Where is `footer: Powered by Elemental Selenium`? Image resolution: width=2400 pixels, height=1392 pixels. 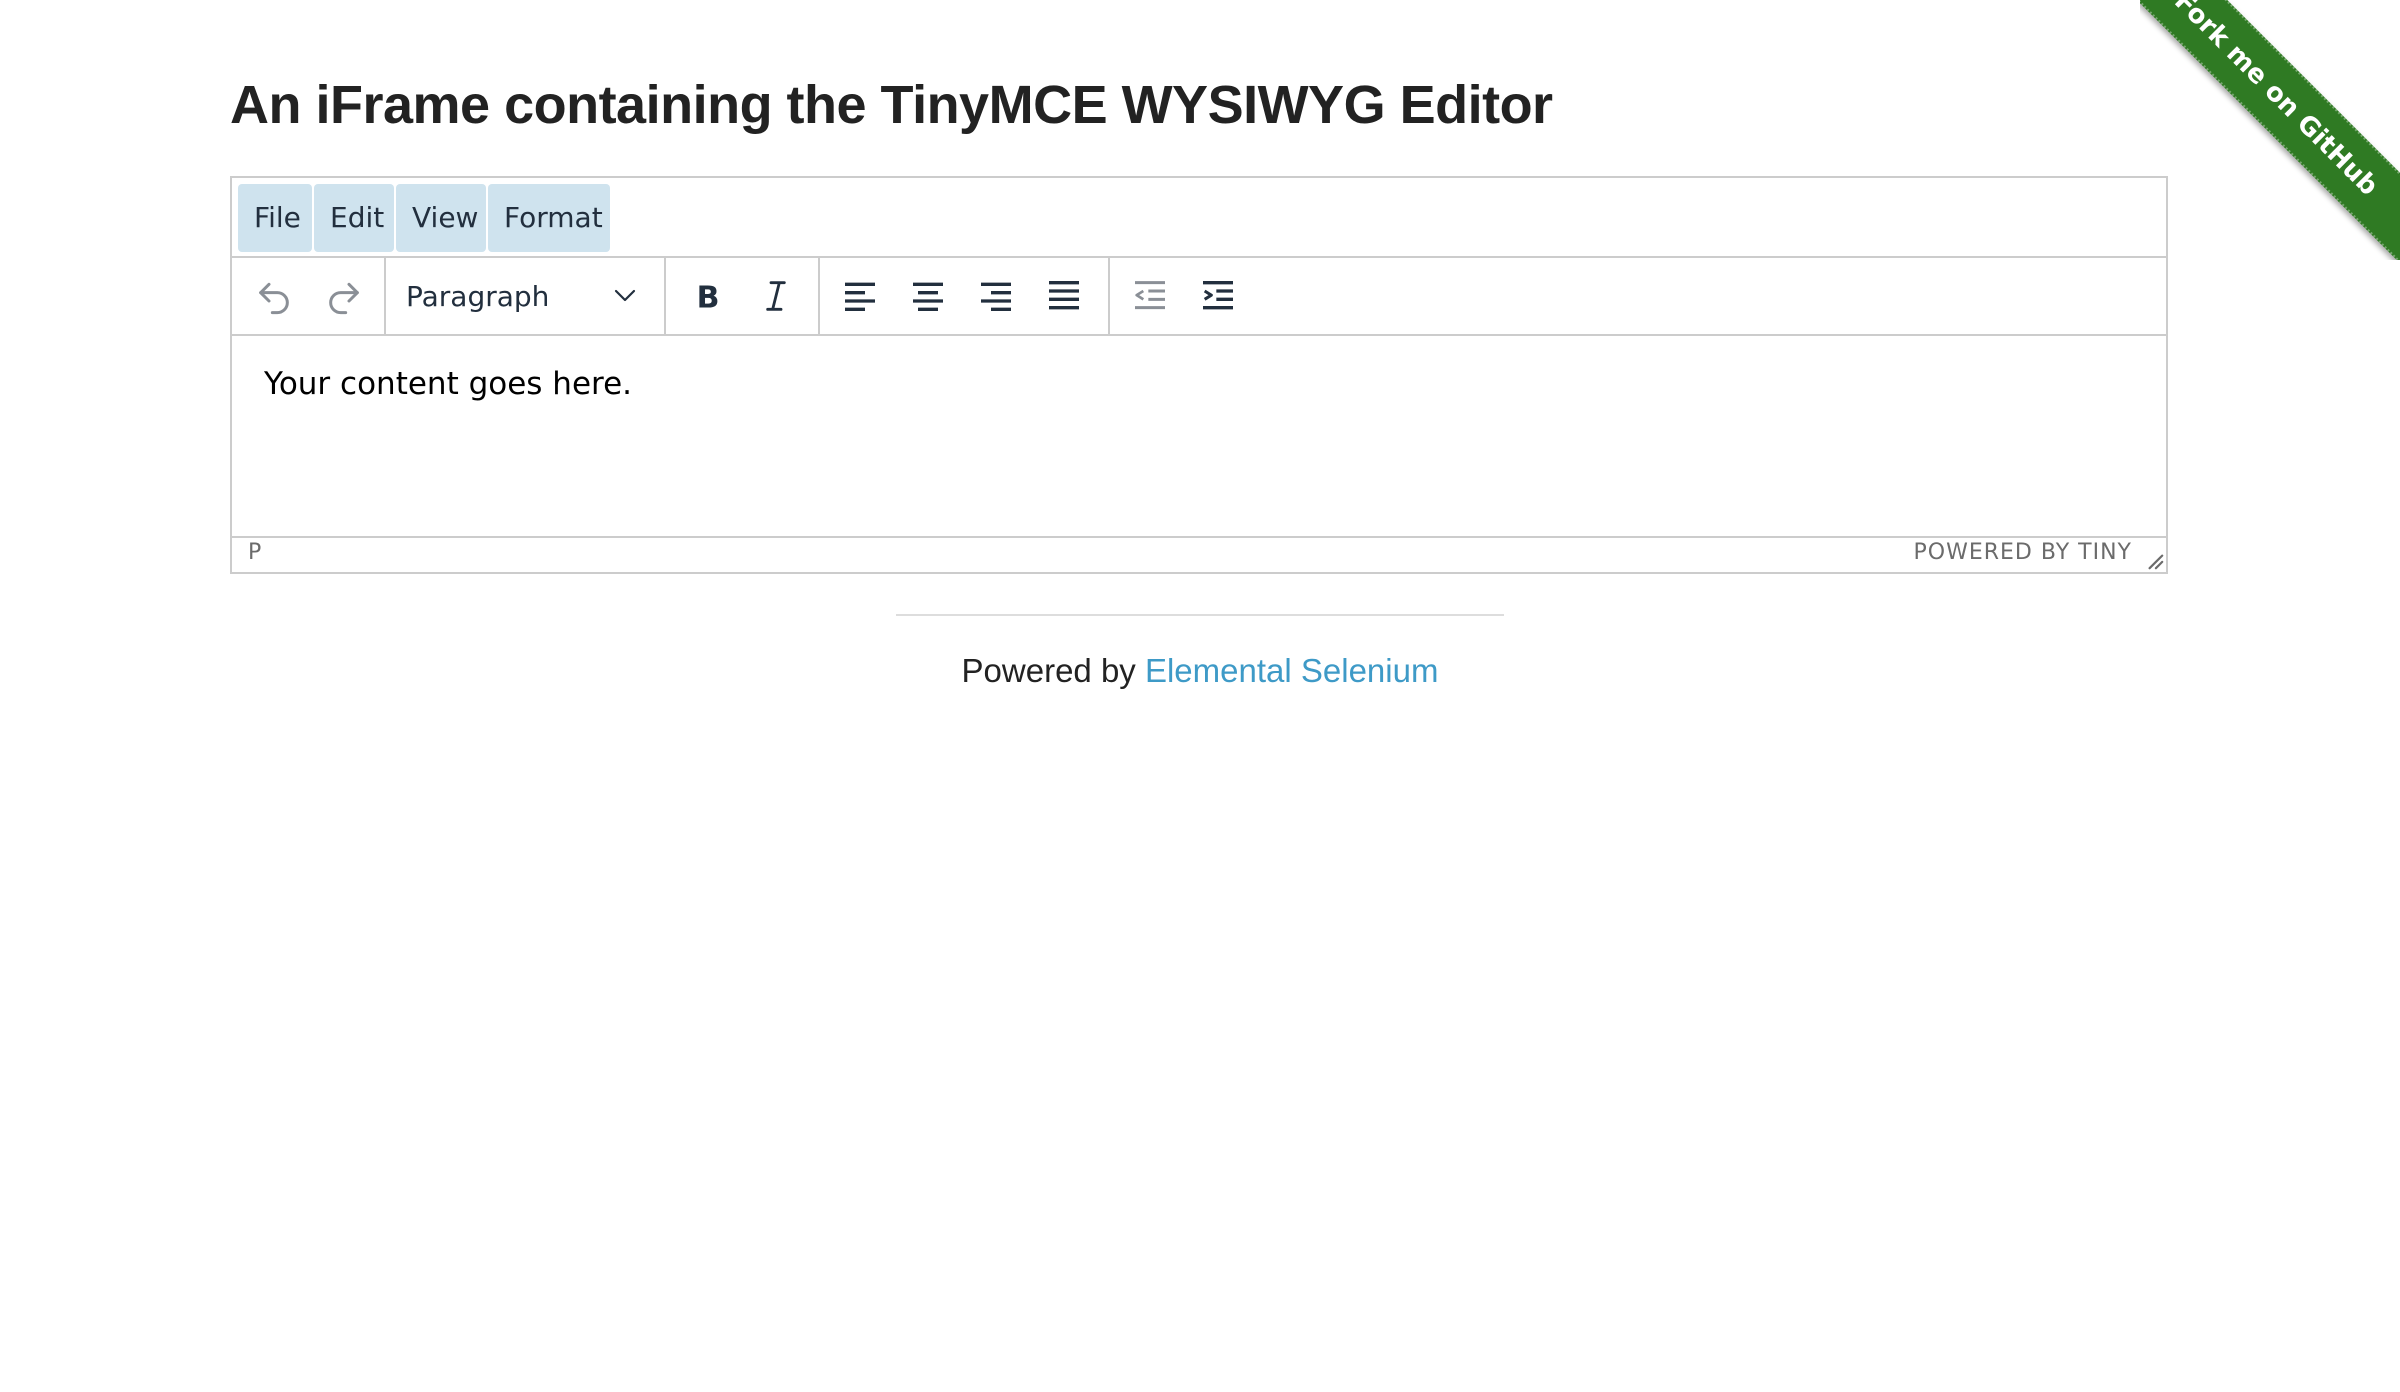 footer: Powered by Elemental Selenium is located at coordinates (1200, 671).